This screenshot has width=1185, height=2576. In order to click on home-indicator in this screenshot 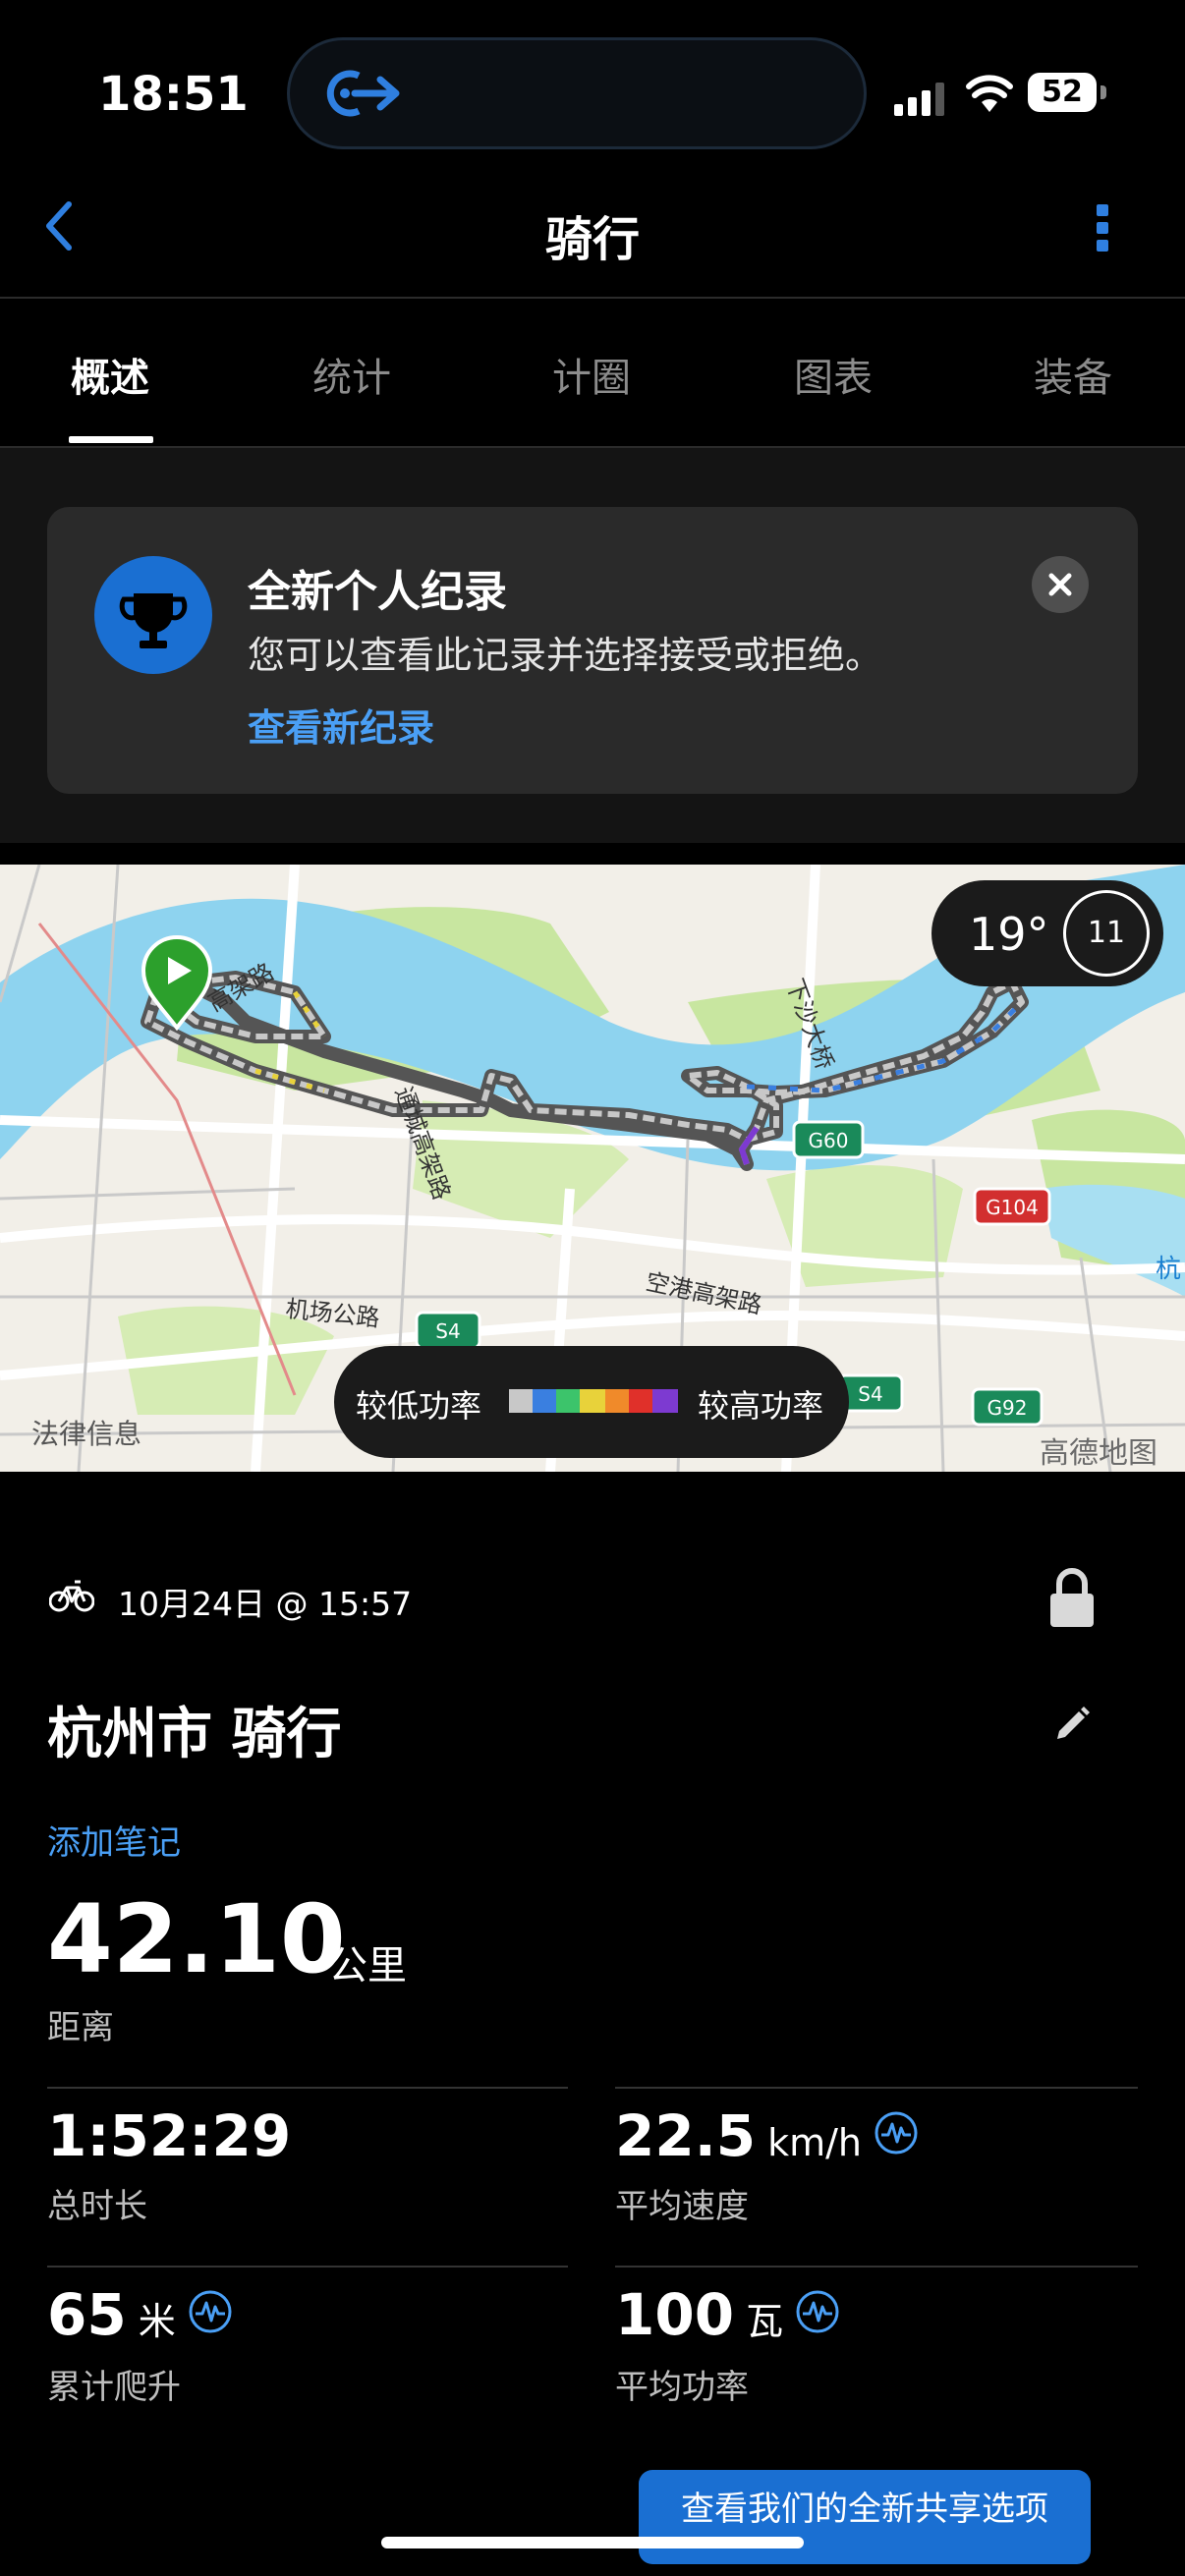, I will do `click(592, 2542)`.